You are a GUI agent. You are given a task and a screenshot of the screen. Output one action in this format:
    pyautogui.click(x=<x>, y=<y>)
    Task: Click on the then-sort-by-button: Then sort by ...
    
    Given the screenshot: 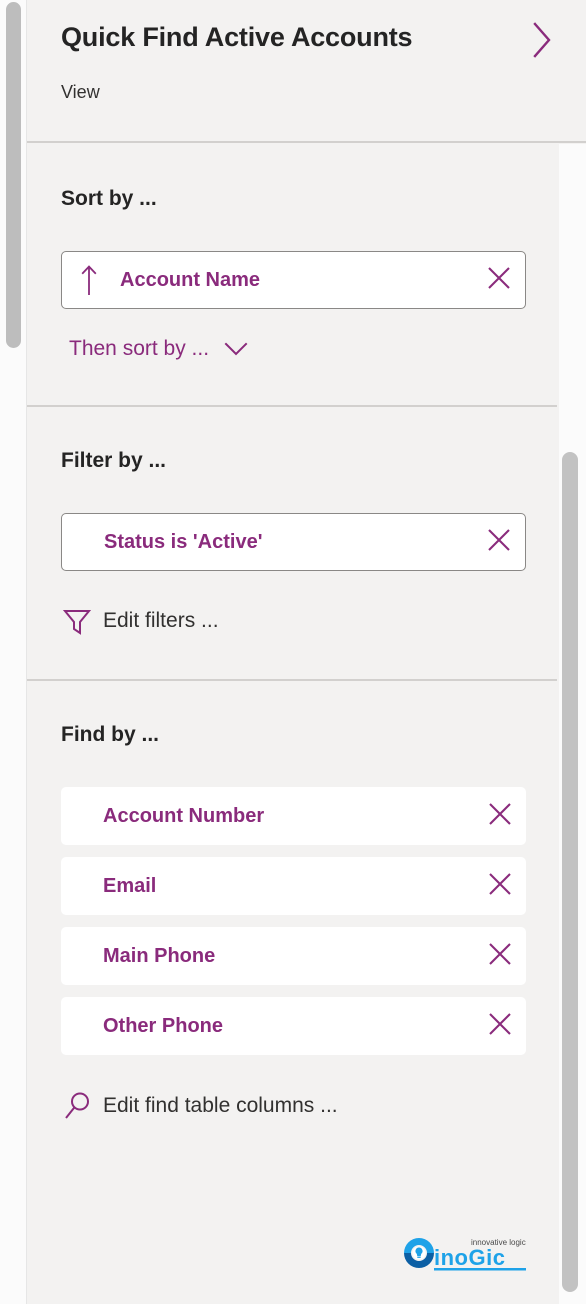 What is the action you would take?
    pyautogui.click(x=159, y=349)
    